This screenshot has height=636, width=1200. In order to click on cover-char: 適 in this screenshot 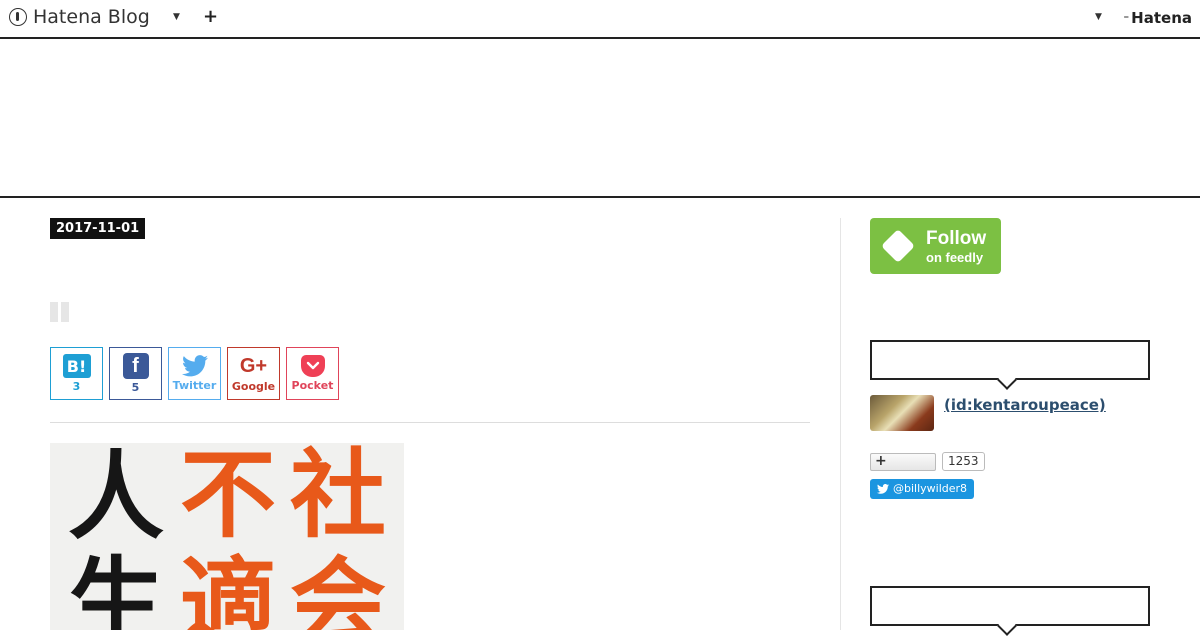, I will do `click(228, 588)`.